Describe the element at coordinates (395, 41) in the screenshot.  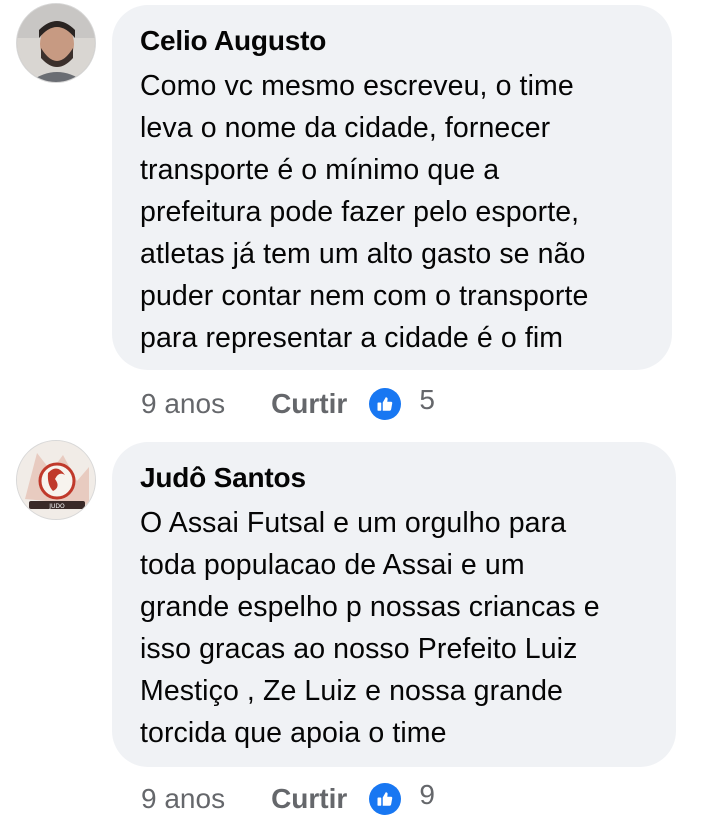
I see `comment-author: Celio Augusto` at that location.